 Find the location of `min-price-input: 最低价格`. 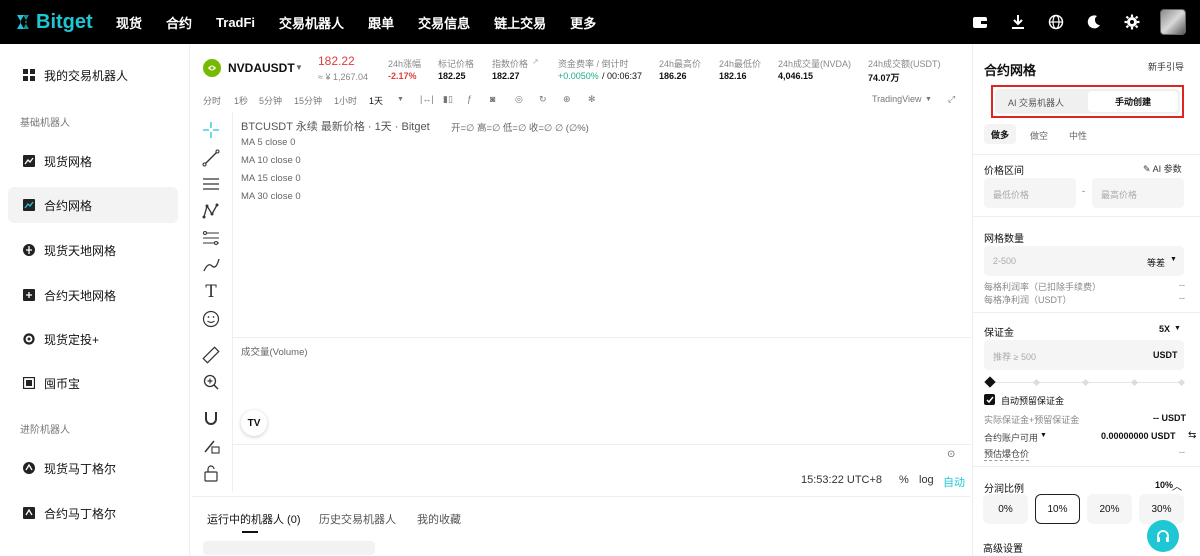

min-price-input: 最低价格 is located at coordinates (1030, 193).